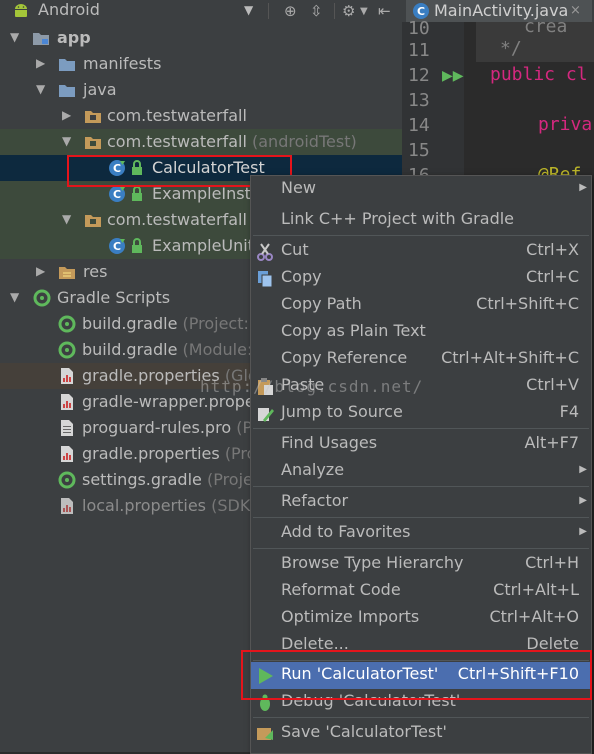 The image size is (594, 754). Describe the element at coordinates (421, 471) in the screenshot. I see `menu-item-analyze: Analyze ▶` at that location.